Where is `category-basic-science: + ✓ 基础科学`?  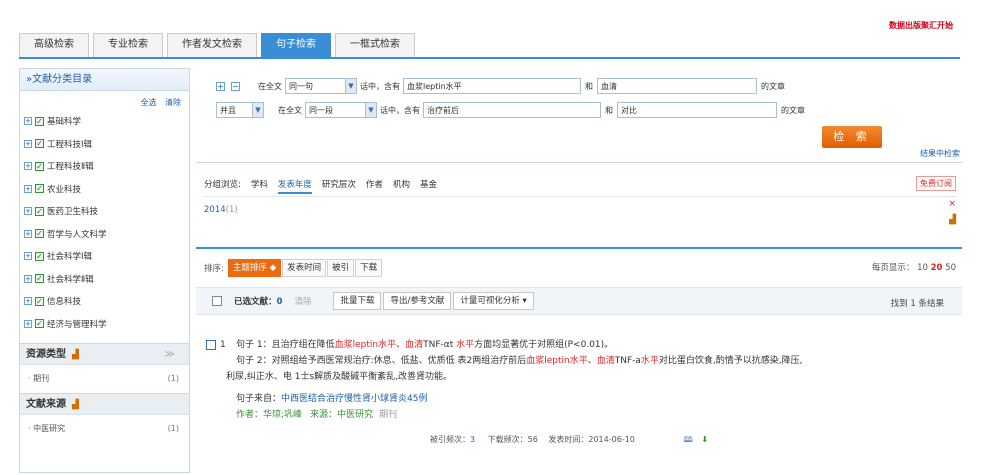 category-basic-science: + ✓ 基础科学 is located at coordinates (104, 121).